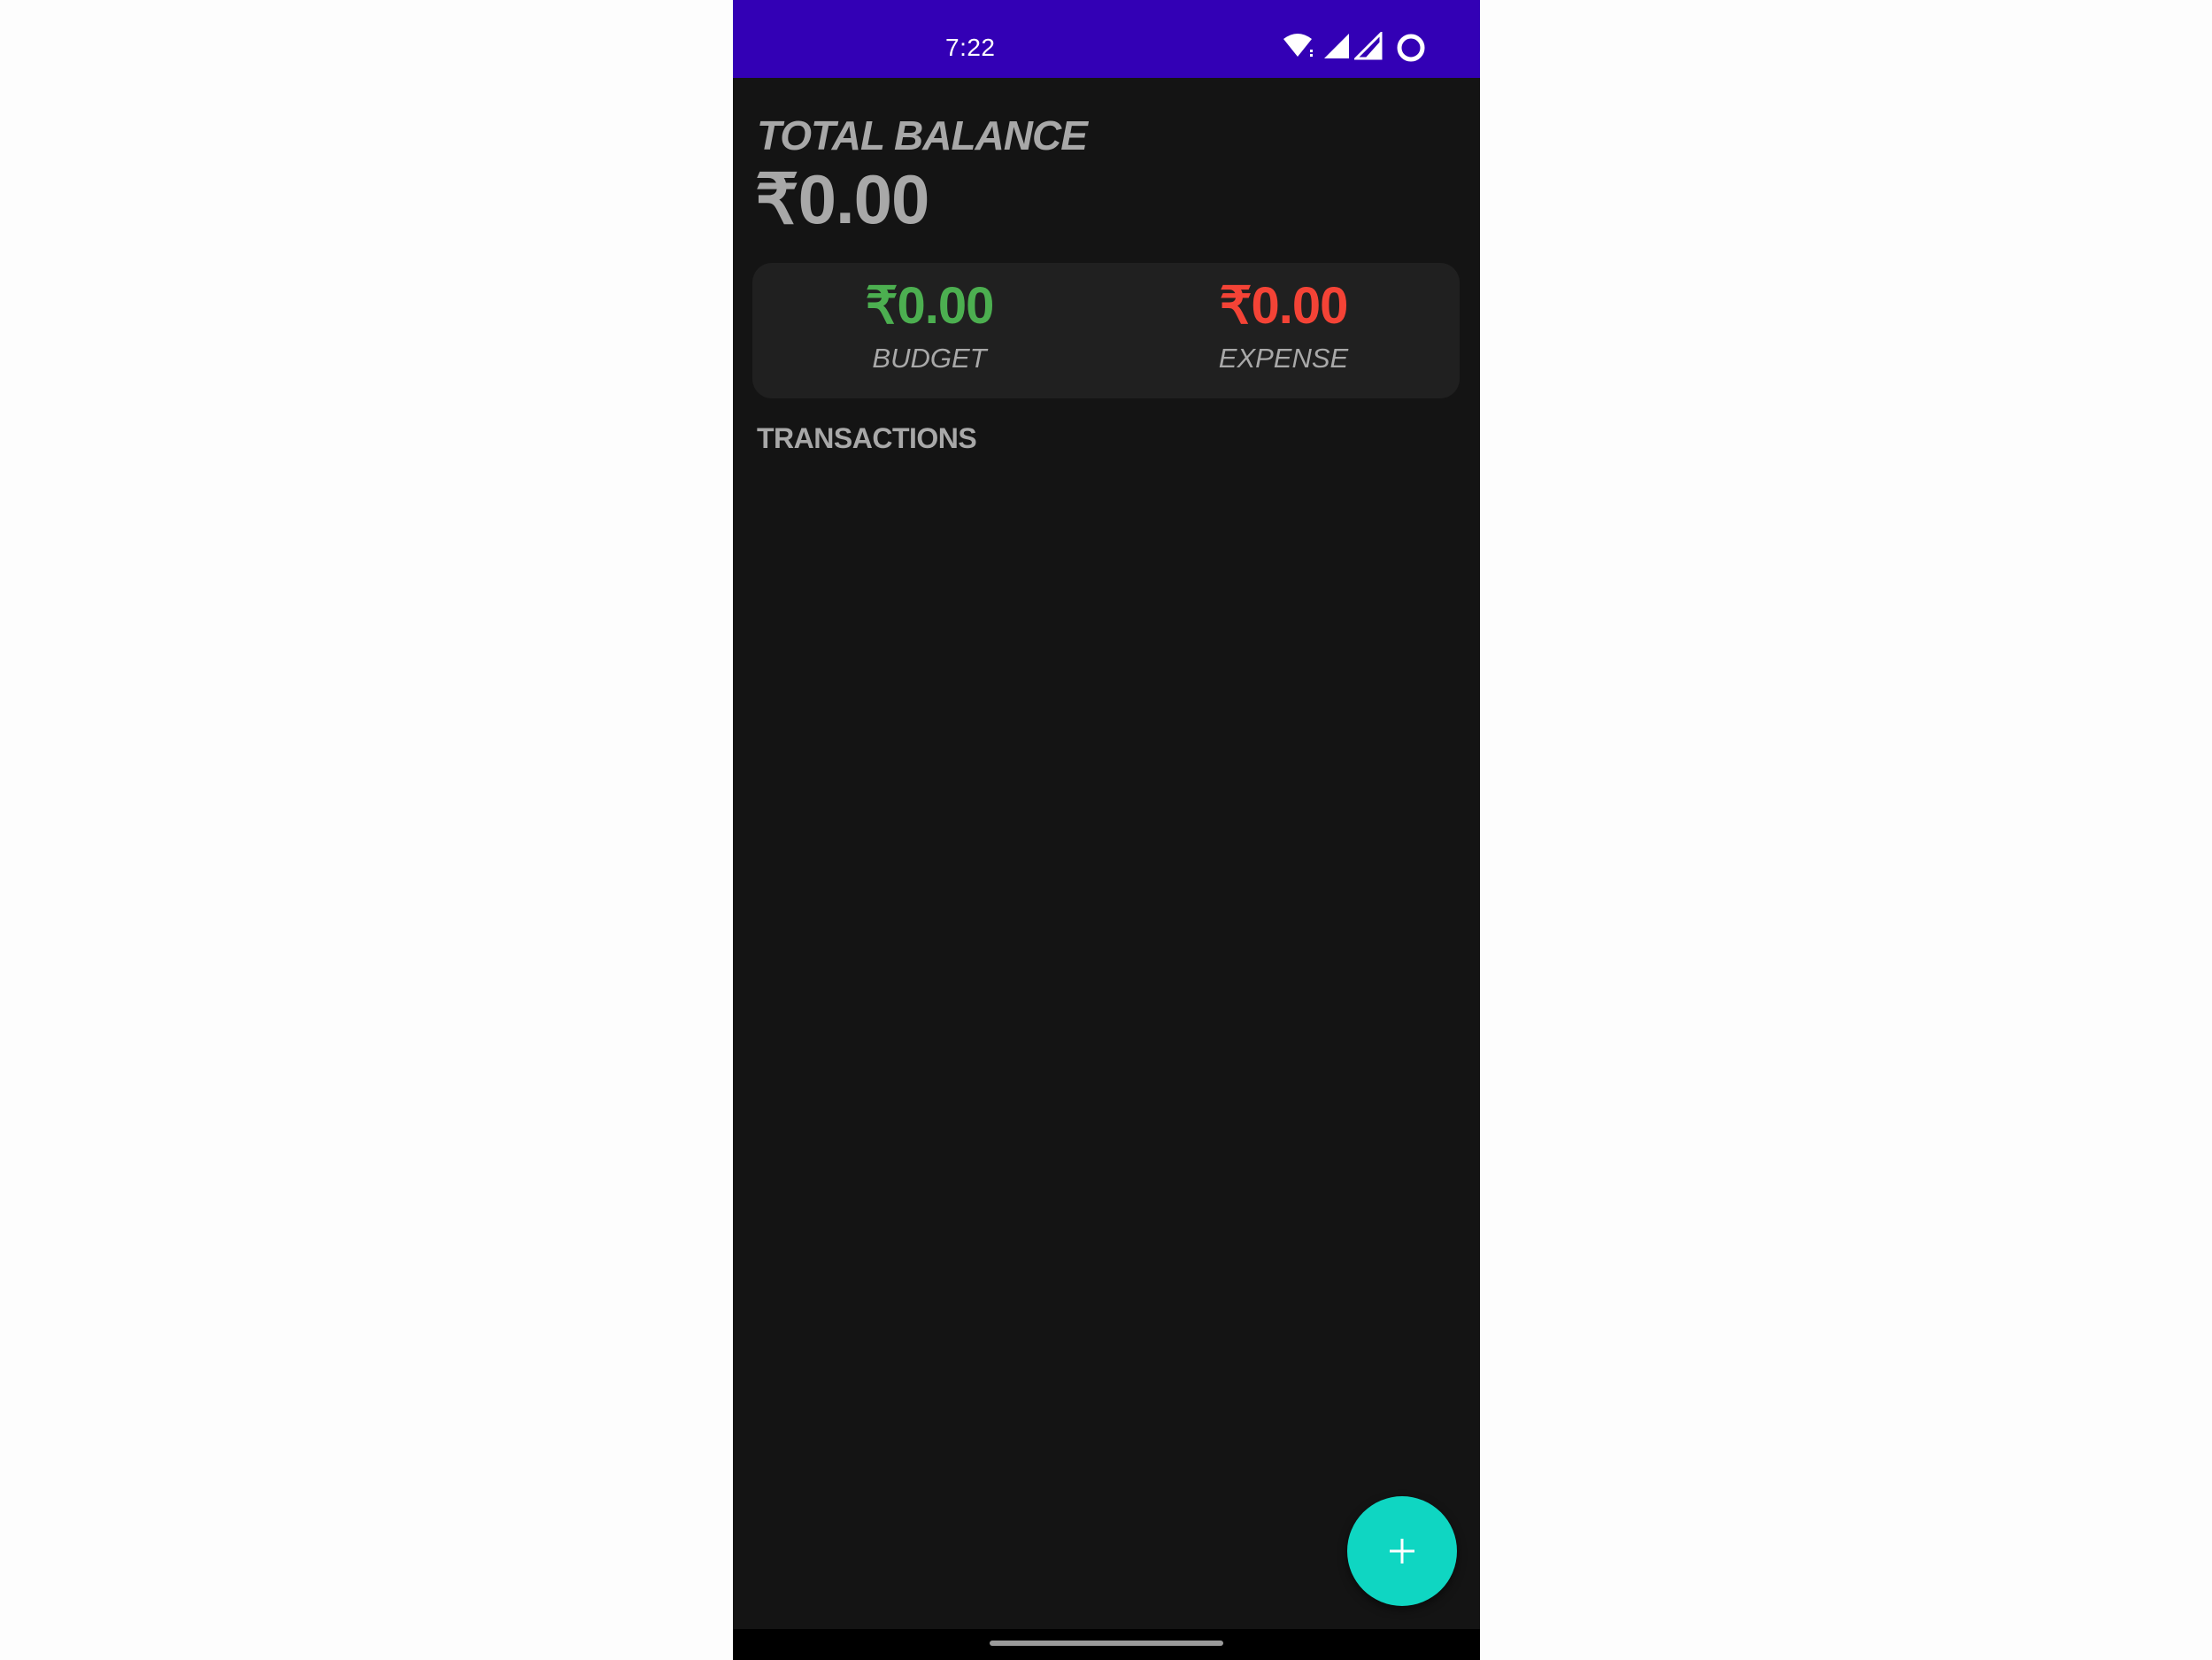 The width and height of the screenshot is (2212, 1660). What do you see at coordinates (867, 438) in the screenshot?
I see `transactions-header: TRANSACTIONS` at bounding box center [867, 438].